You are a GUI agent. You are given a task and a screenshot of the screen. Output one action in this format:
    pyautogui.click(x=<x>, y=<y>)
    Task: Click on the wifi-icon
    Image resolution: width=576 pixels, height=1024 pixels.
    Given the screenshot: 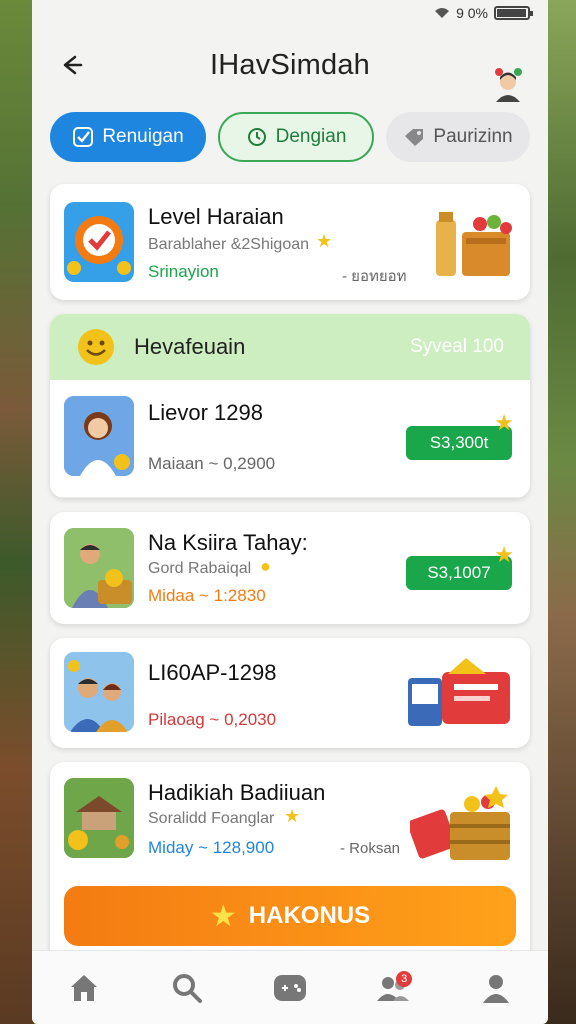 What is the action you would take?
    pyautogui.click(x=442, y=13)
    